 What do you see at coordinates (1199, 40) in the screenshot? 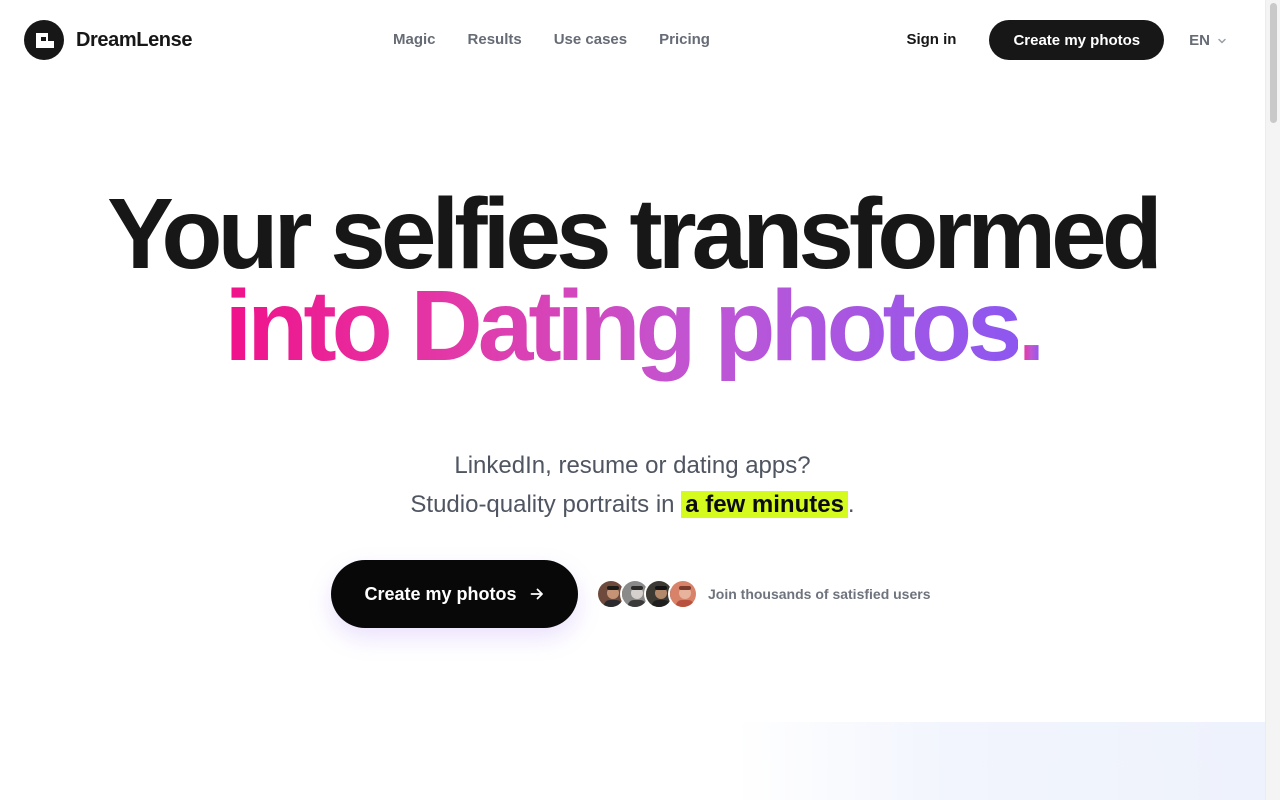
I see `language-label: EN` at bounding box center [1199, 40].